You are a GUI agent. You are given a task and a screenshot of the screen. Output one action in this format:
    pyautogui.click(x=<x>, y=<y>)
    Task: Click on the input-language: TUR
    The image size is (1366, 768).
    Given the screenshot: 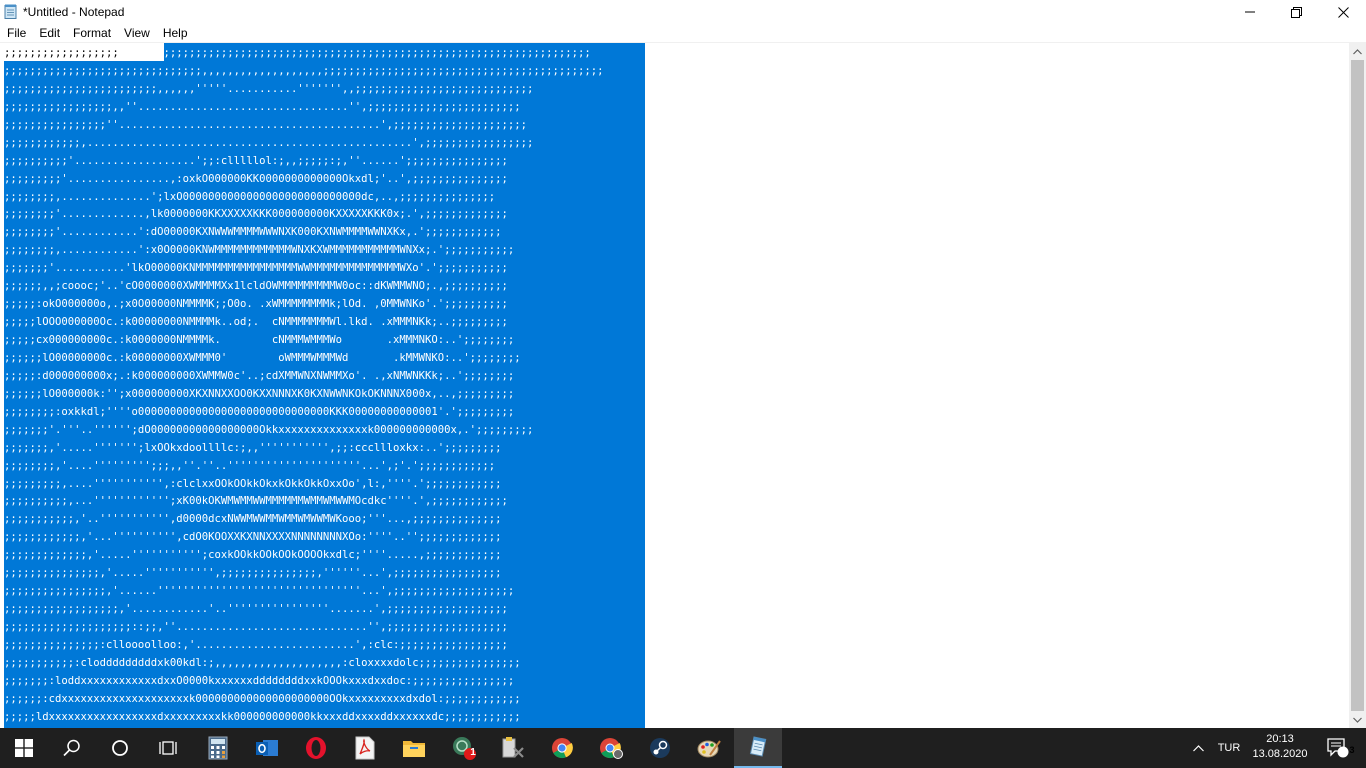 What is the action you would take?
    pyautogui.click(x=1229, y=748)
    